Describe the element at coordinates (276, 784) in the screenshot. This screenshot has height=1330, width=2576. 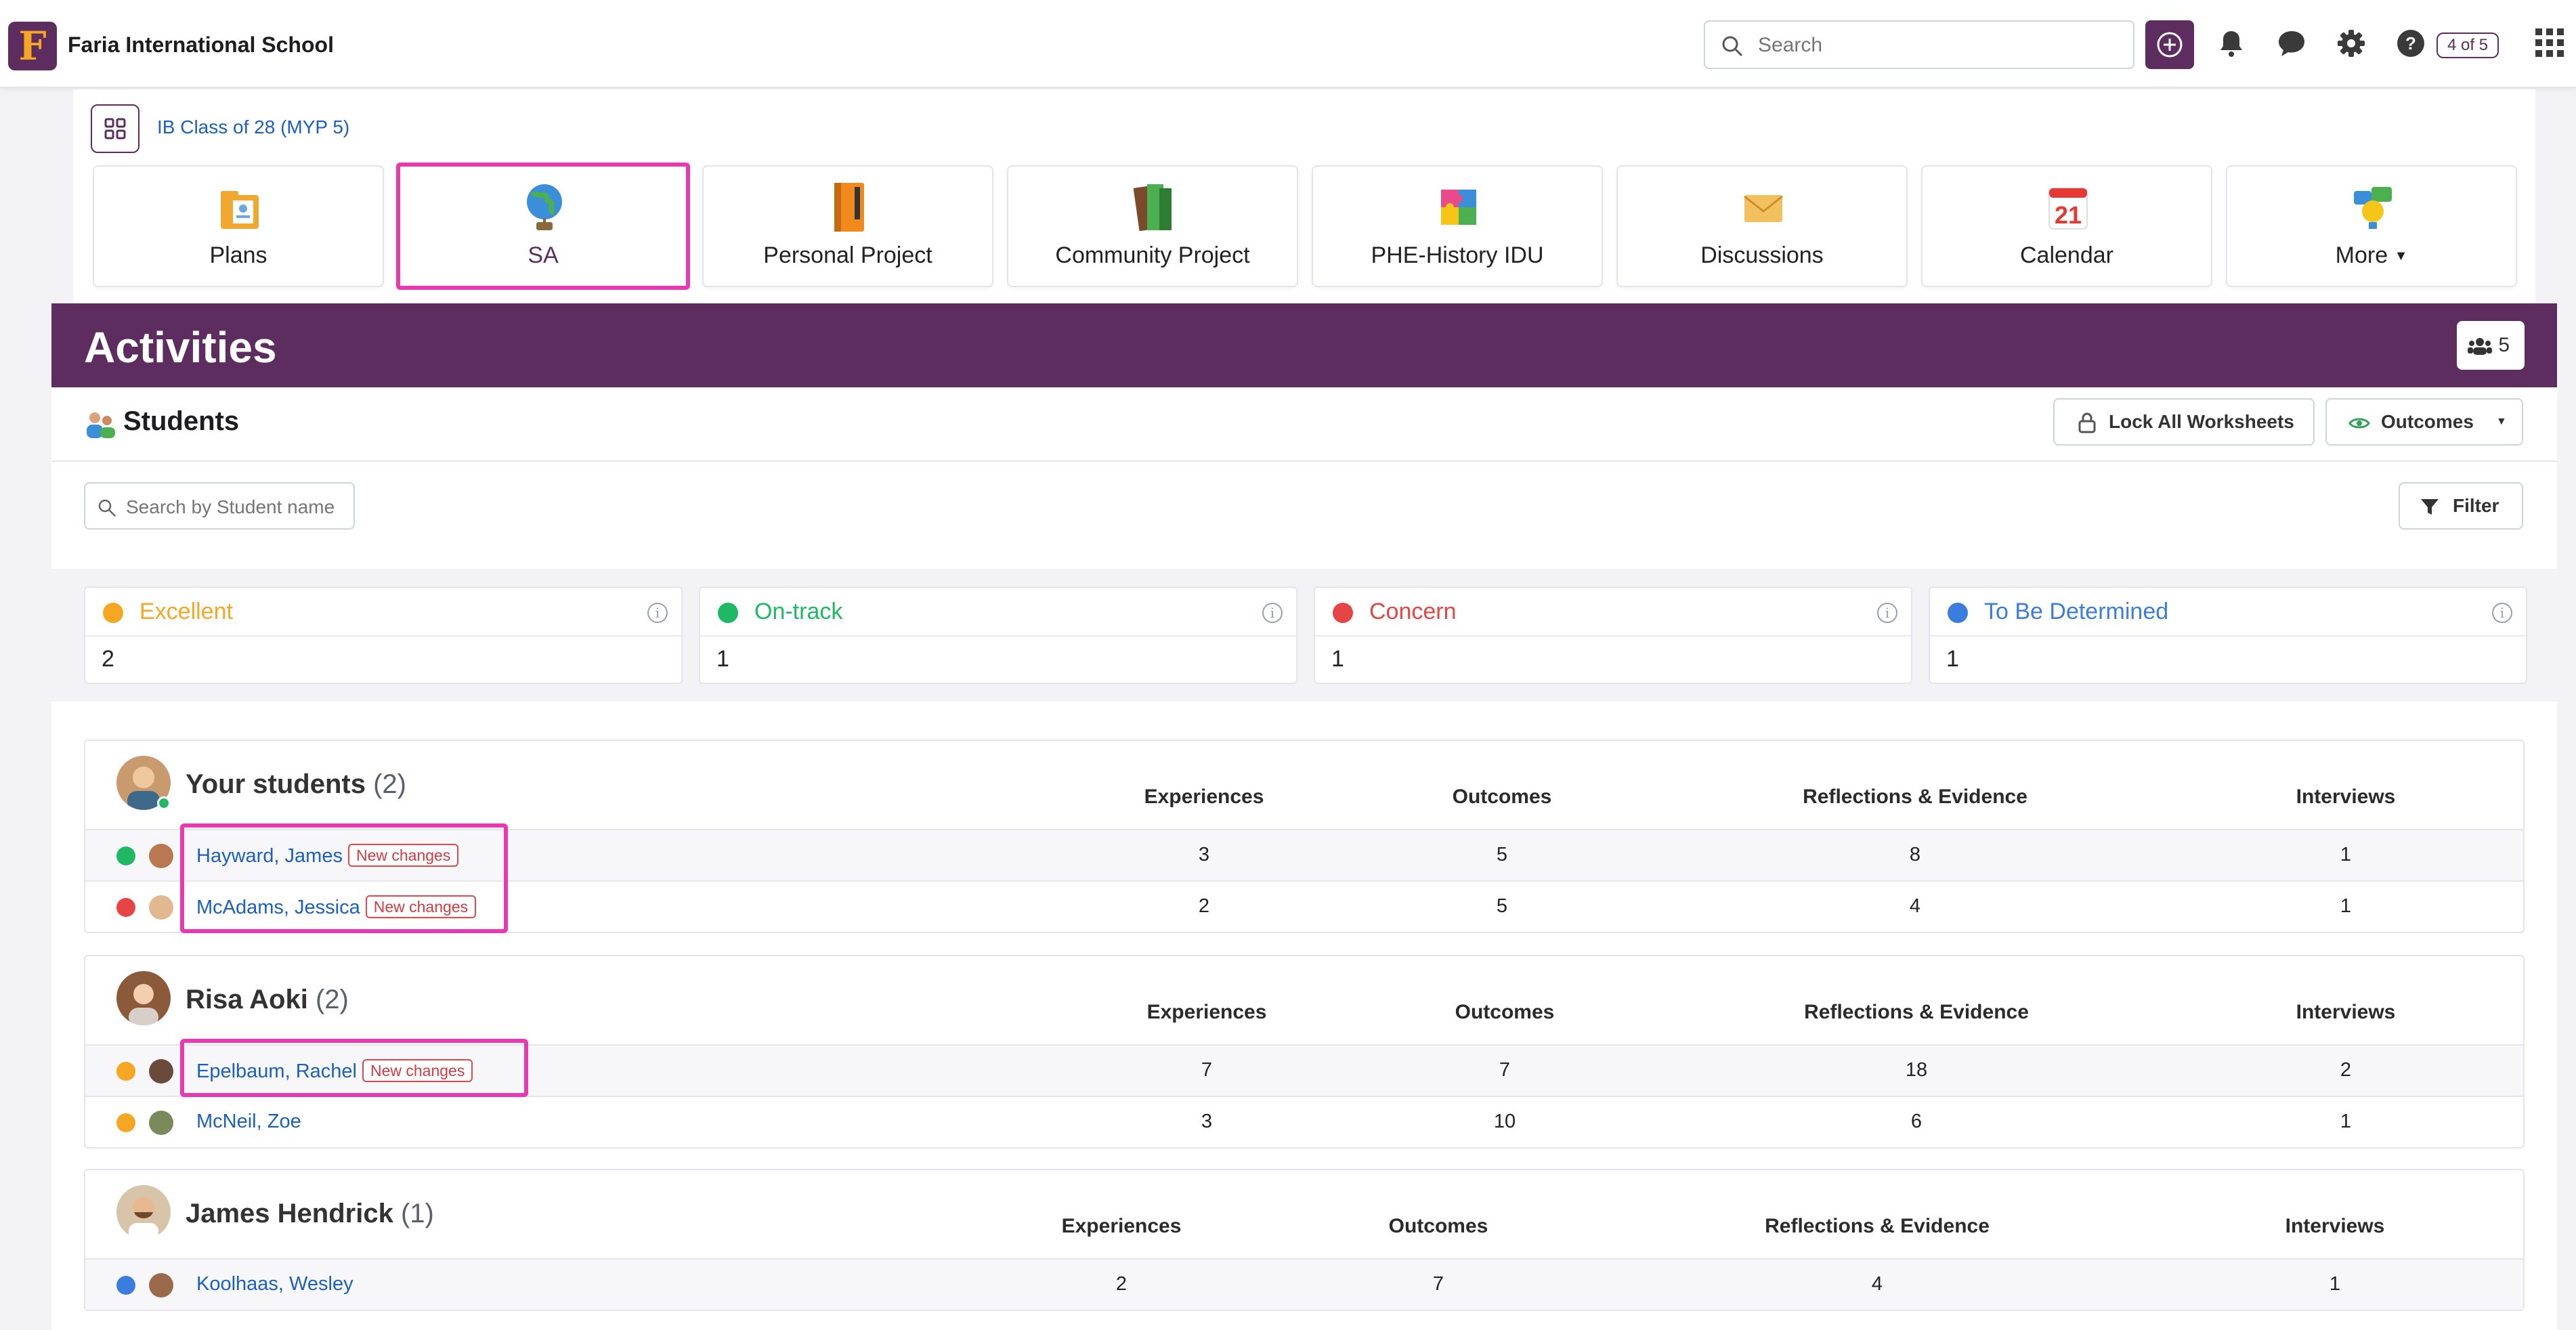
I see `advisor-name: Your students` at that location.